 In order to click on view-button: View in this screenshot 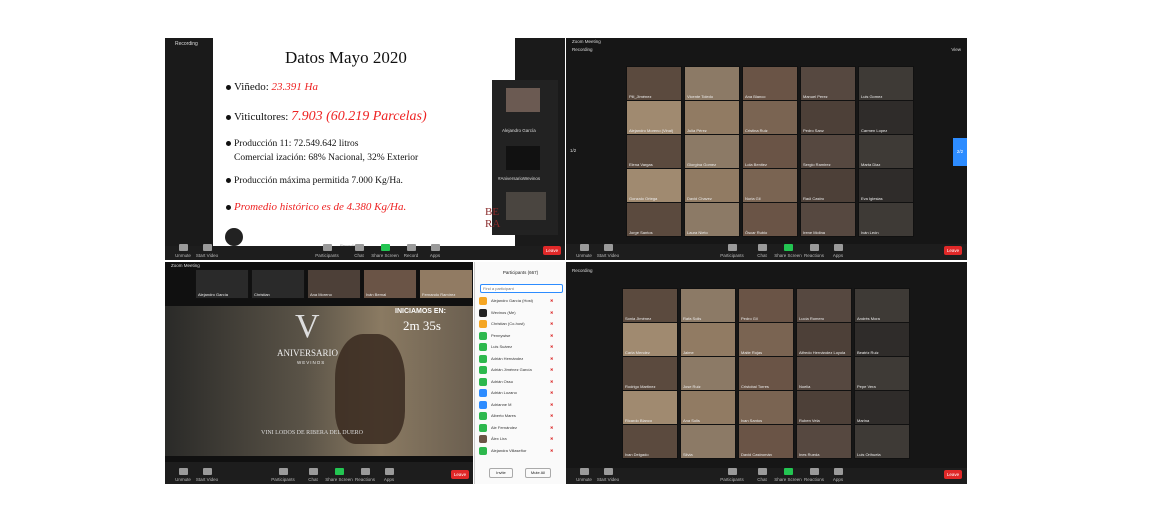, I will do `click(956, 49)`.